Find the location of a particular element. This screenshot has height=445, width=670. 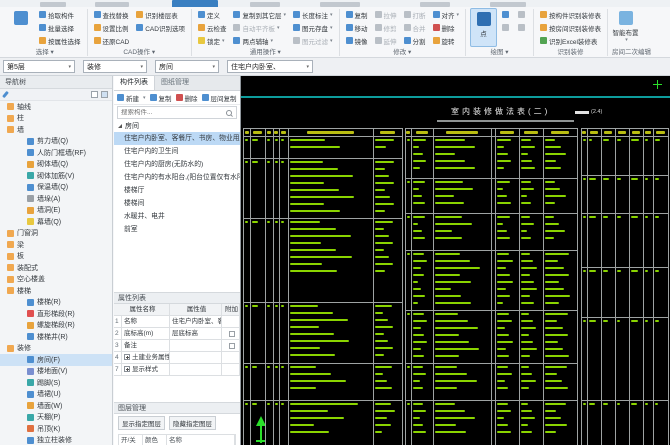

copy-component-button: 复制 is located at coordinates (160, 98).